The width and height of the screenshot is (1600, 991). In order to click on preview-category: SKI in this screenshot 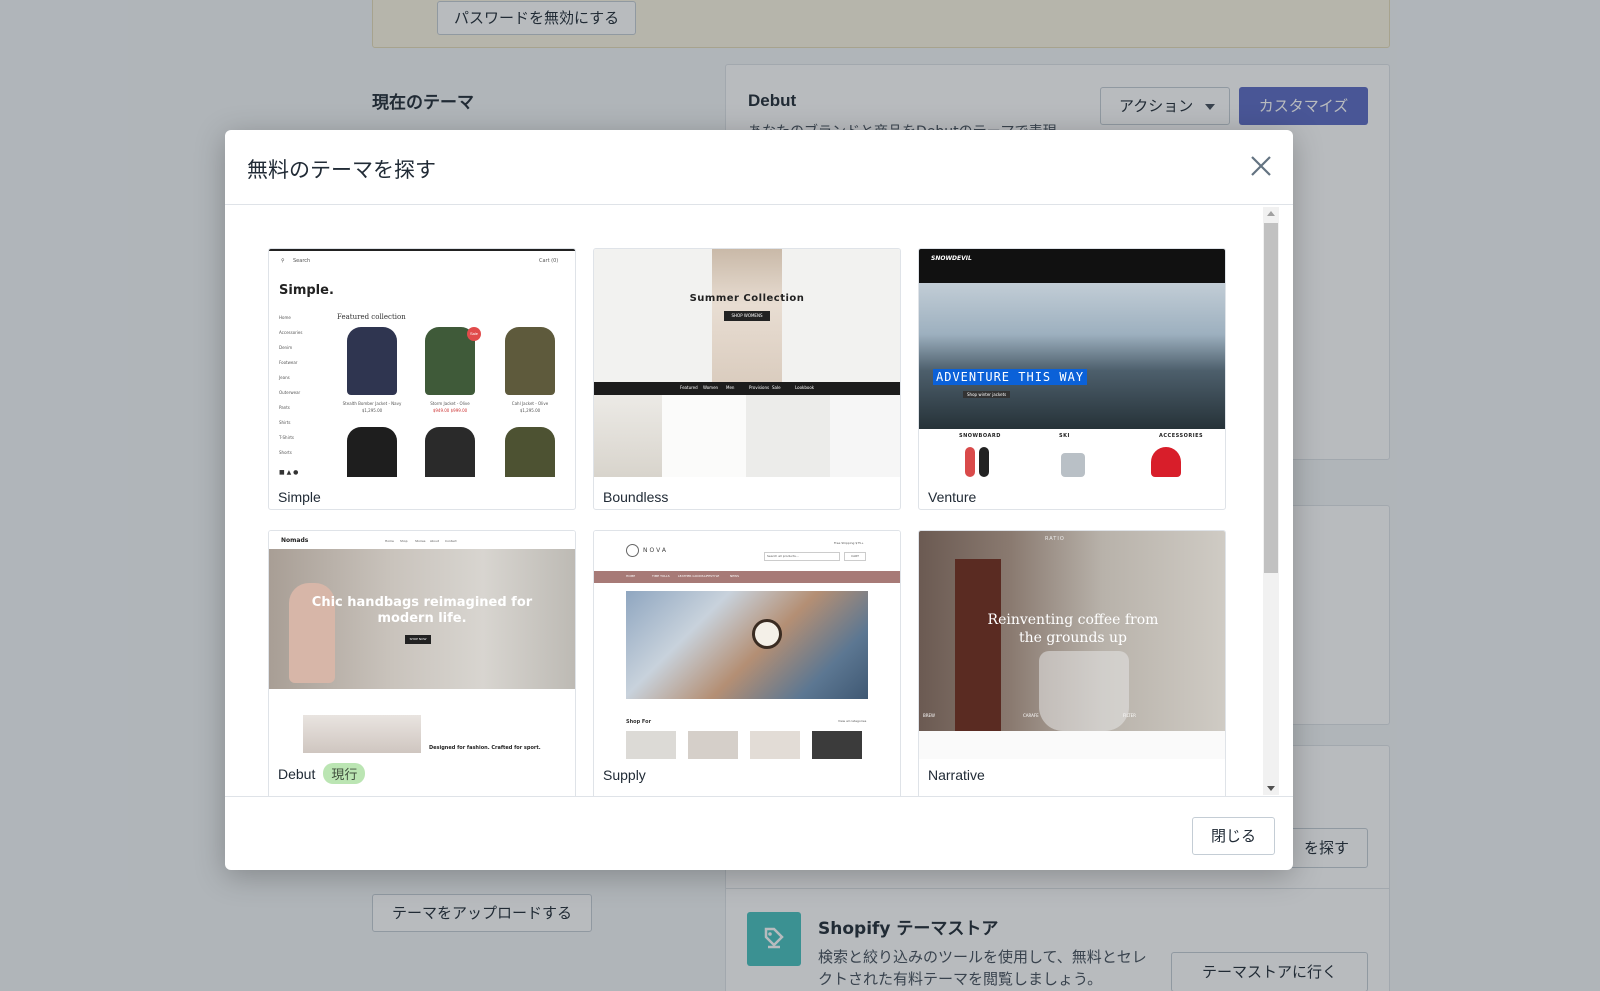, I will do `click(1064, 436)`.